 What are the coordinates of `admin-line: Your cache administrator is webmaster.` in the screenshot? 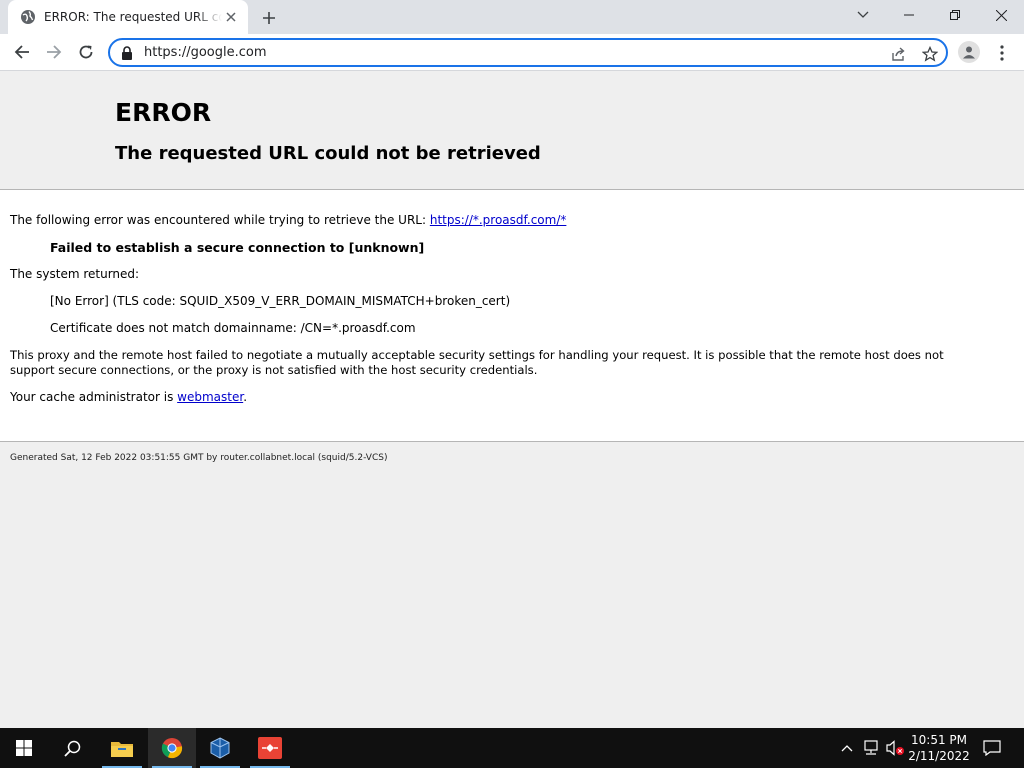 It's located at (128, 397).